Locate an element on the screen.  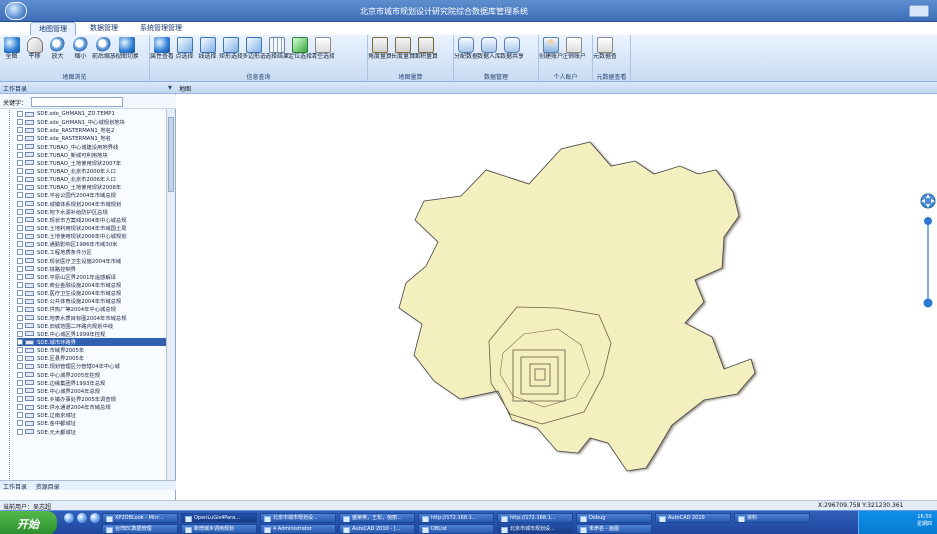
layer-list-item: SDE.元大都城址 is located at coordinates (92, 431).